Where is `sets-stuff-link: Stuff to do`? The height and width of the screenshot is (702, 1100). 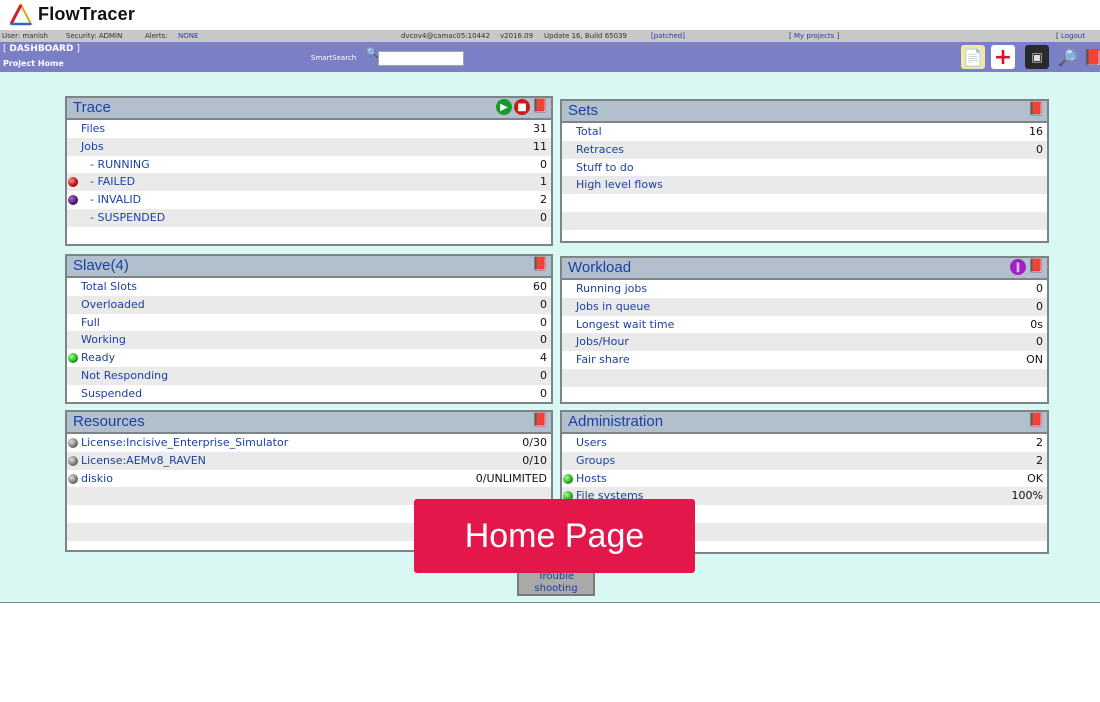 sets-stuff-link: Stuff to do is located at coordinates (605, 168).